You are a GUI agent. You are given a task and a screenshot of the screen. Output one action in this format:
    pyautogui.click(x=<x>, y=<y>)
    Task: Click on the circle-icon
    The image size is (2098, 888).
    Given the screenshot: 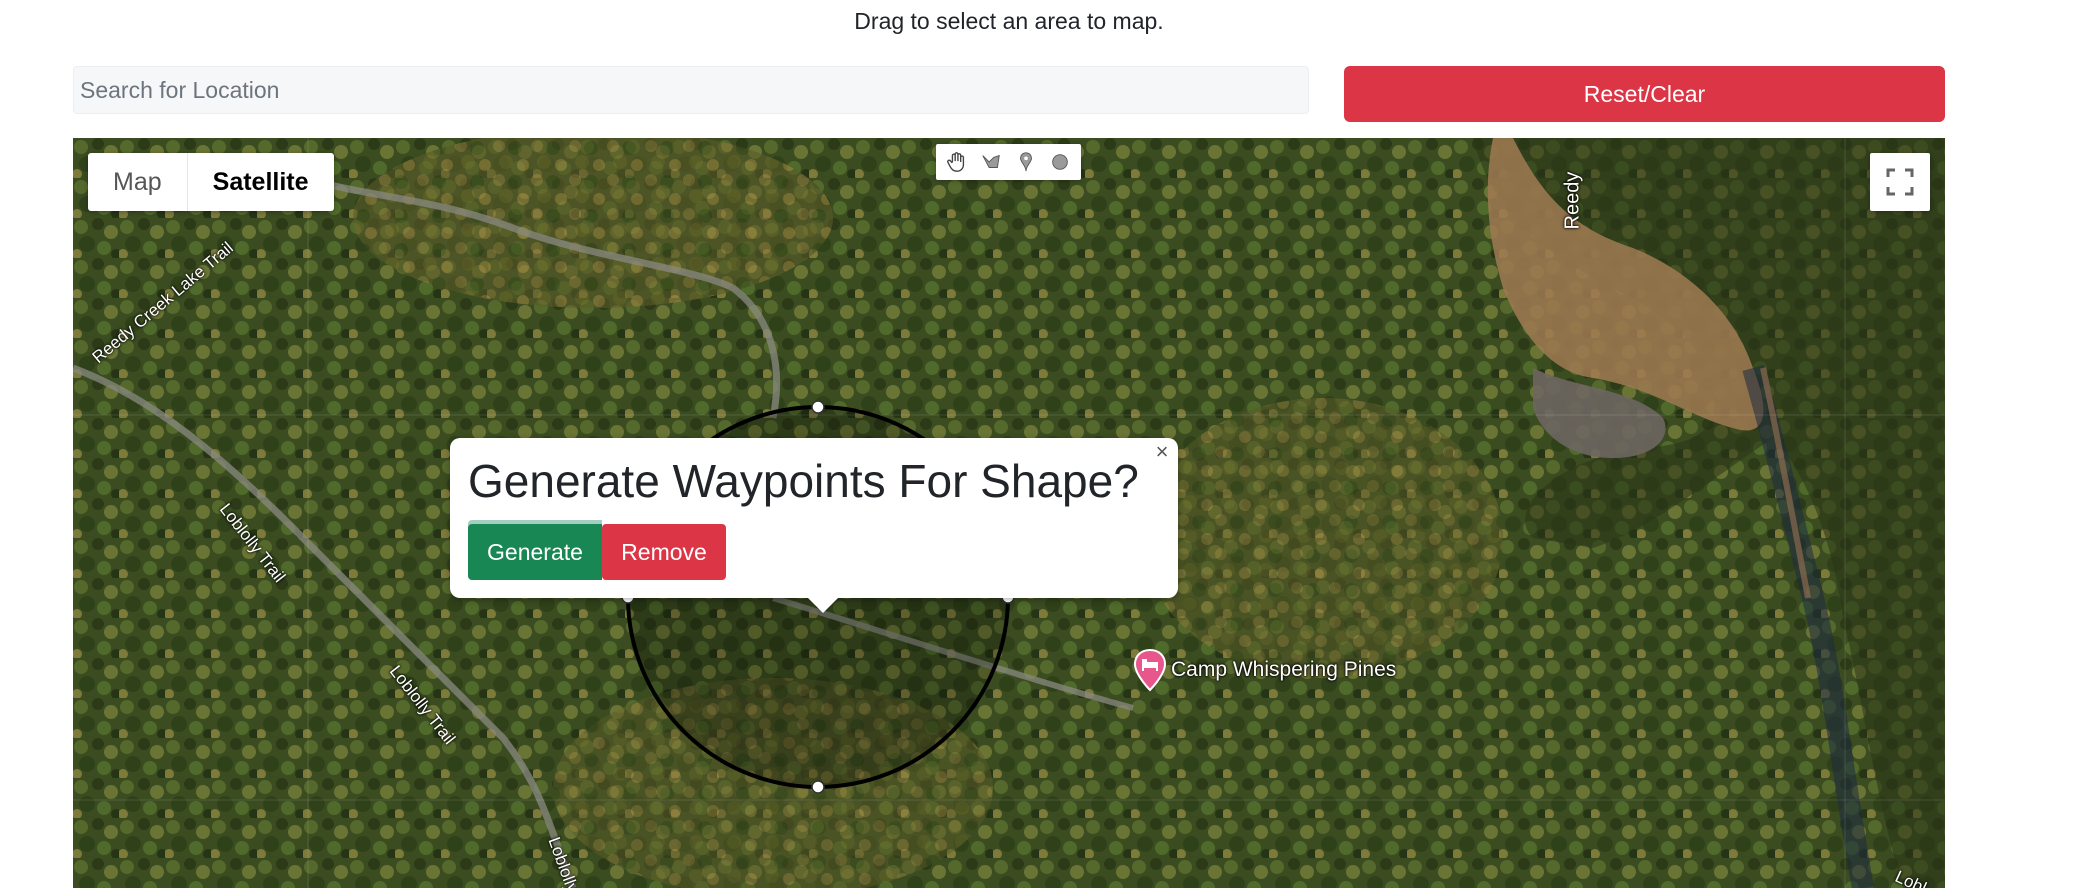 What is the action you would take?
    pyautogui.click(x=1060, y=162)
    